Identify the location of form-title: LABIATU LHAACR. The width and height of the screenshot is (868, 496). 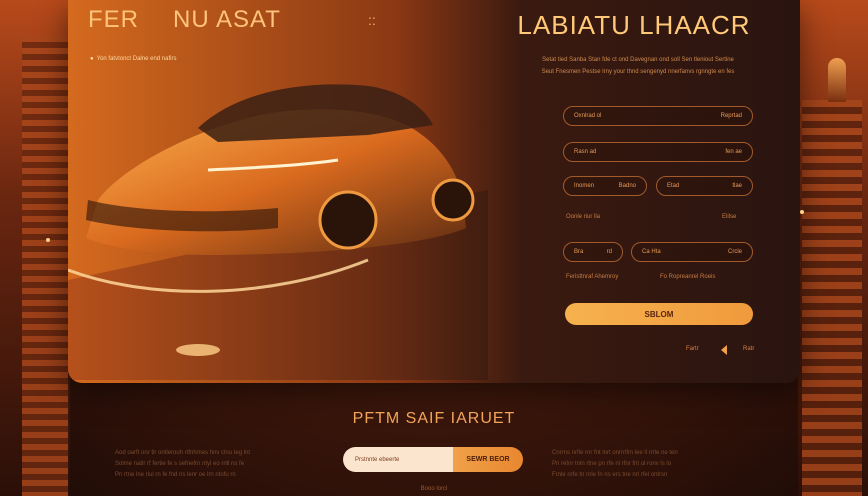
(634, 25).